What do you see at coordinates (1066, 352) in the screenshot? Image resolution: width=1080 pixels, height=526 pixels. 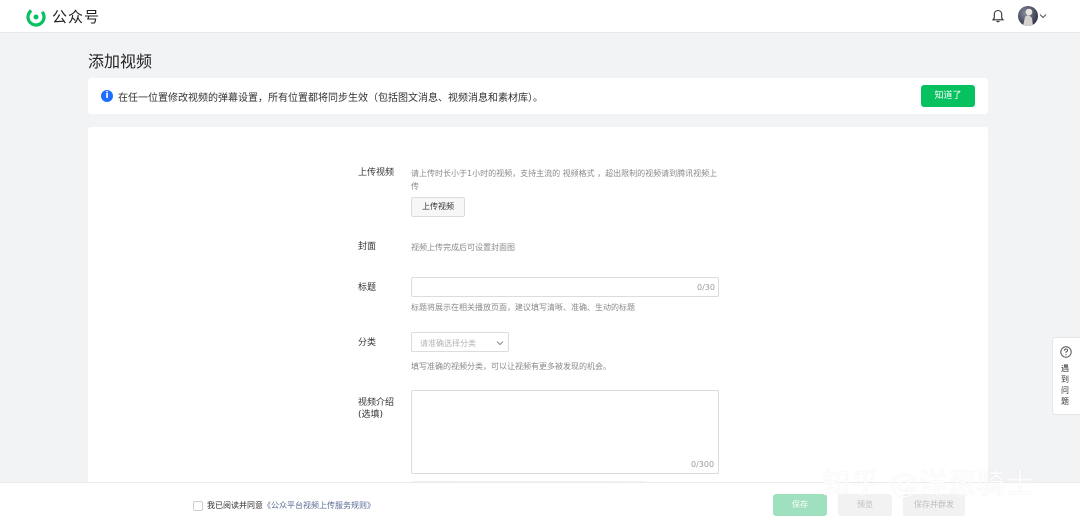 I see `question-circle-icon` at bounding box center [1066, 352].